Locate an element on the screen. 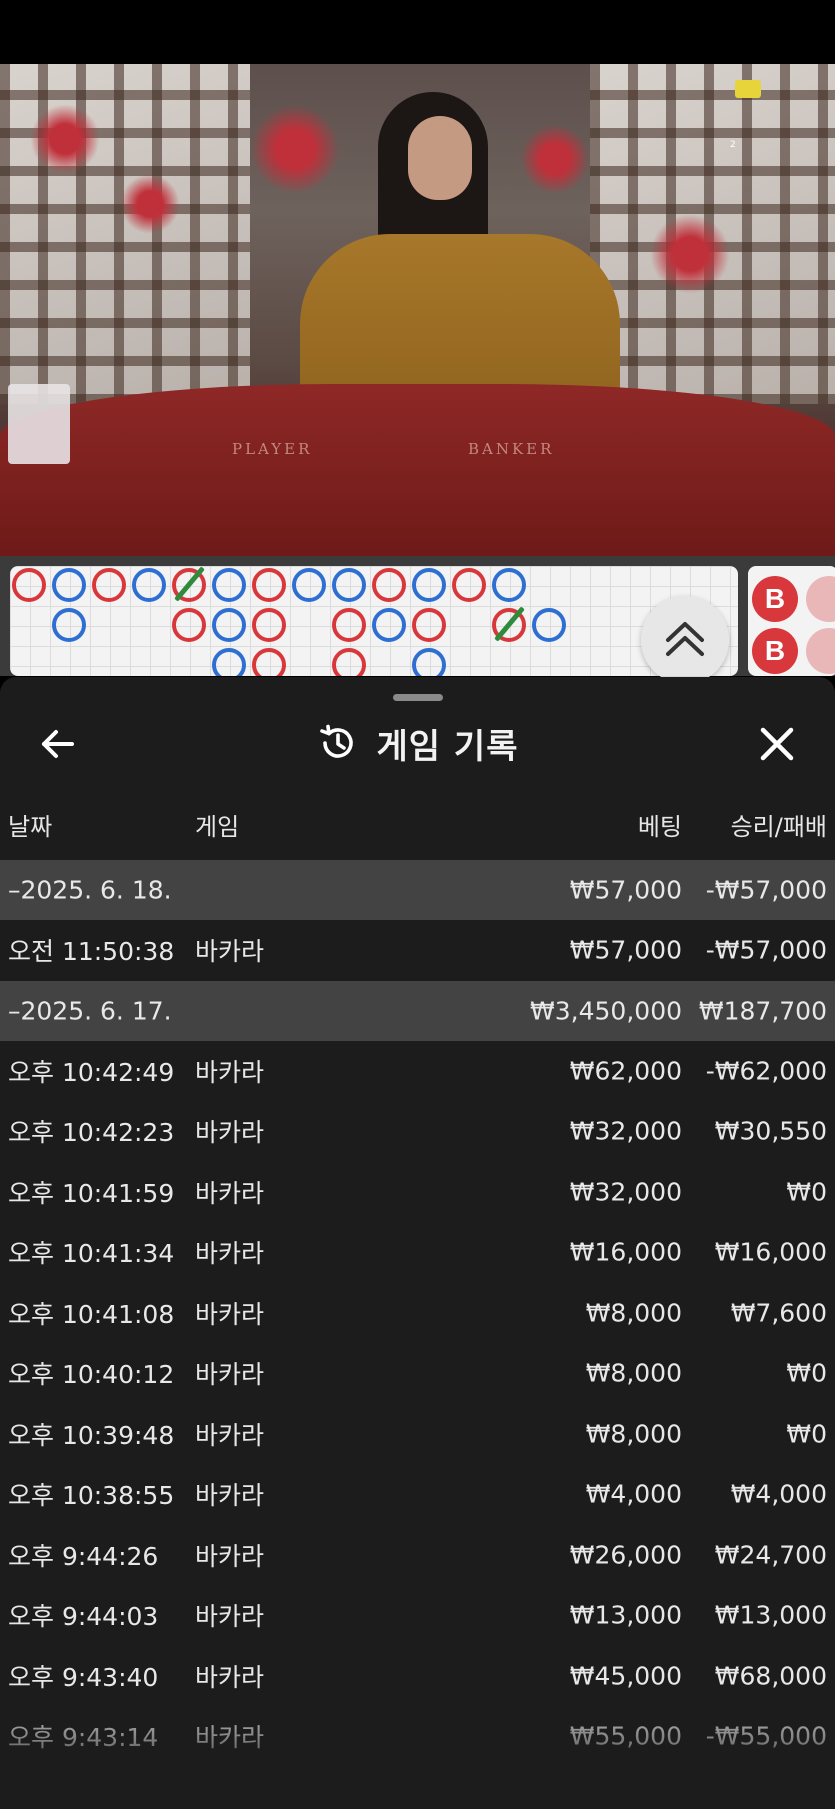  big-road-board is located at coordinates (374, 621).